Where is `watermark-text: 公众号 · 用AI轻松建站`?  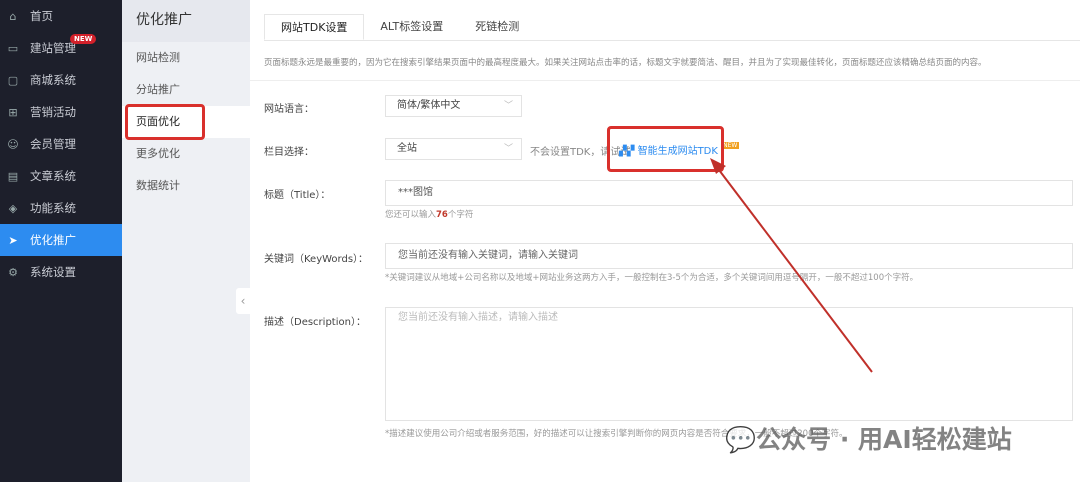 watermark-text: 公众号 · 用AI轻松建站 is located at coordinates (884, 439).